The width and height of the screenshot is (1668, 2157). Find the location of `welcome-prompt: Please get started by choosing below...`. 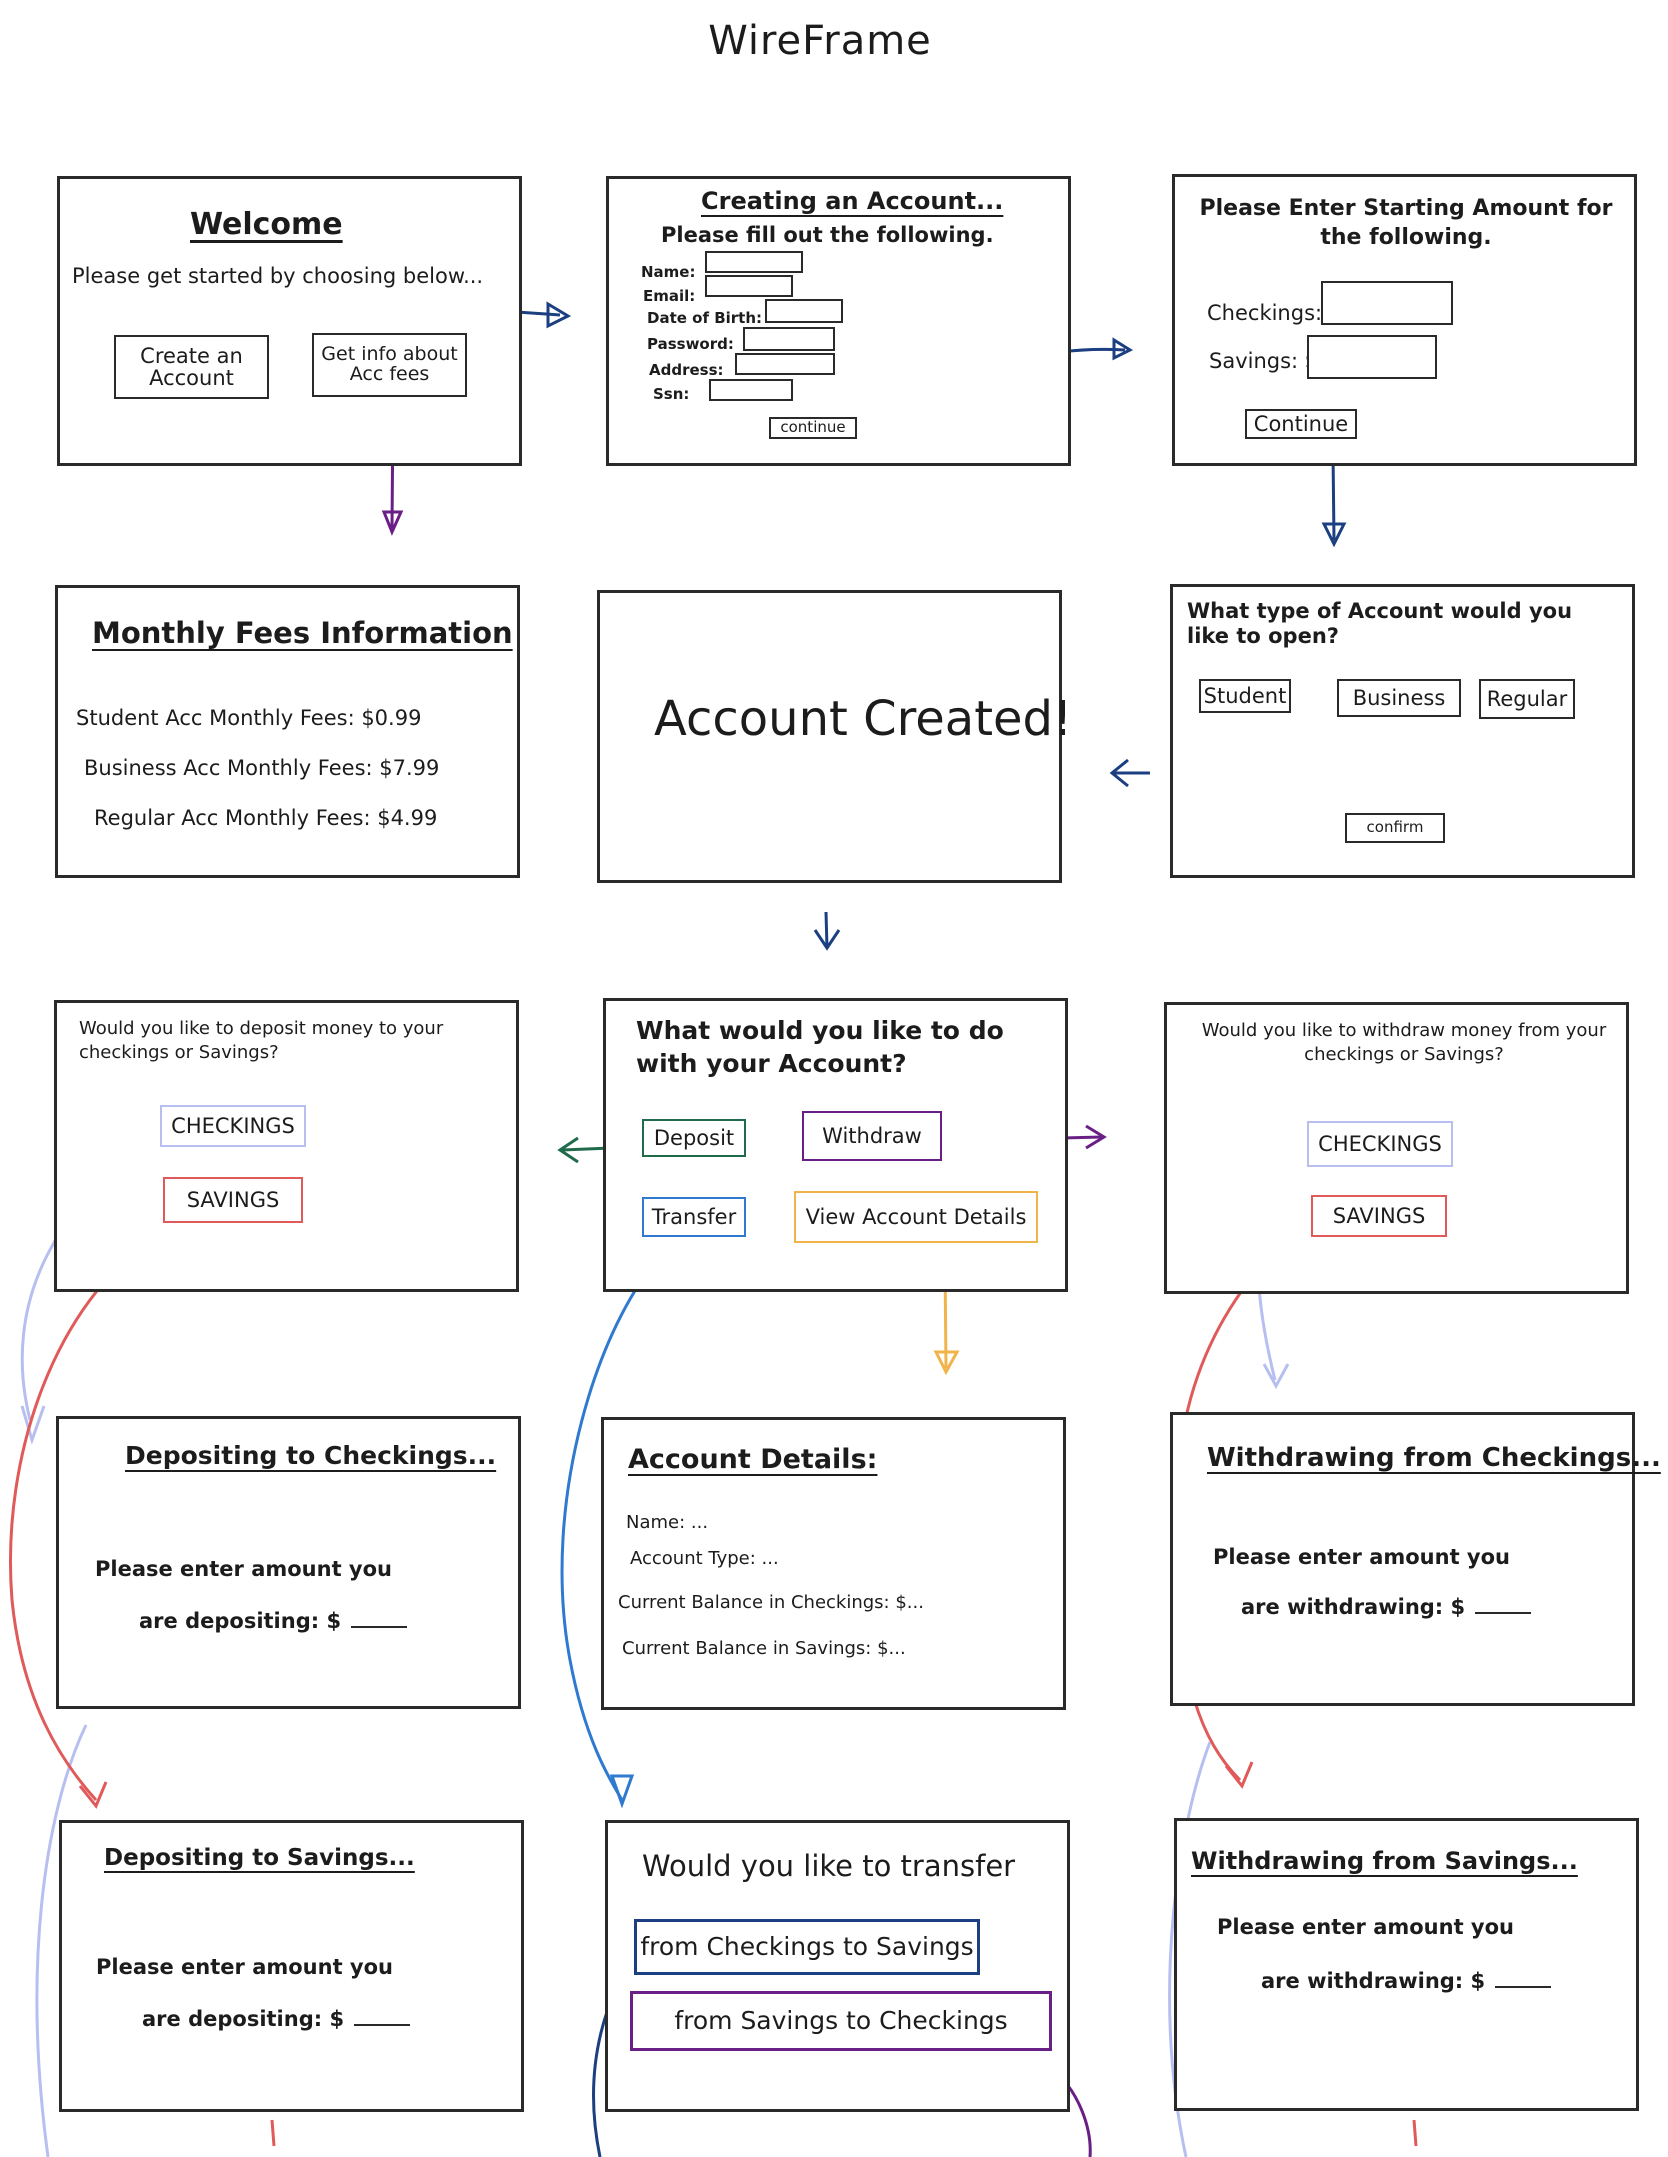

welcome-prompt: Please get started by choosing below... is located at coordinates (278, 276).